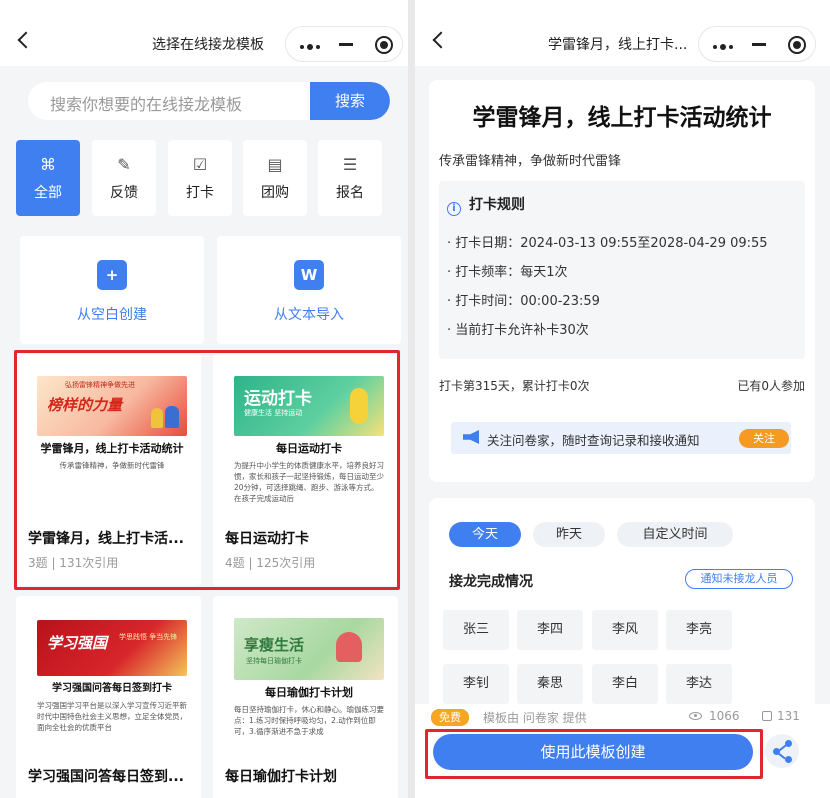 This screenshot has height=798, width=830. I want to click on eye-icon, so click(695, 716).